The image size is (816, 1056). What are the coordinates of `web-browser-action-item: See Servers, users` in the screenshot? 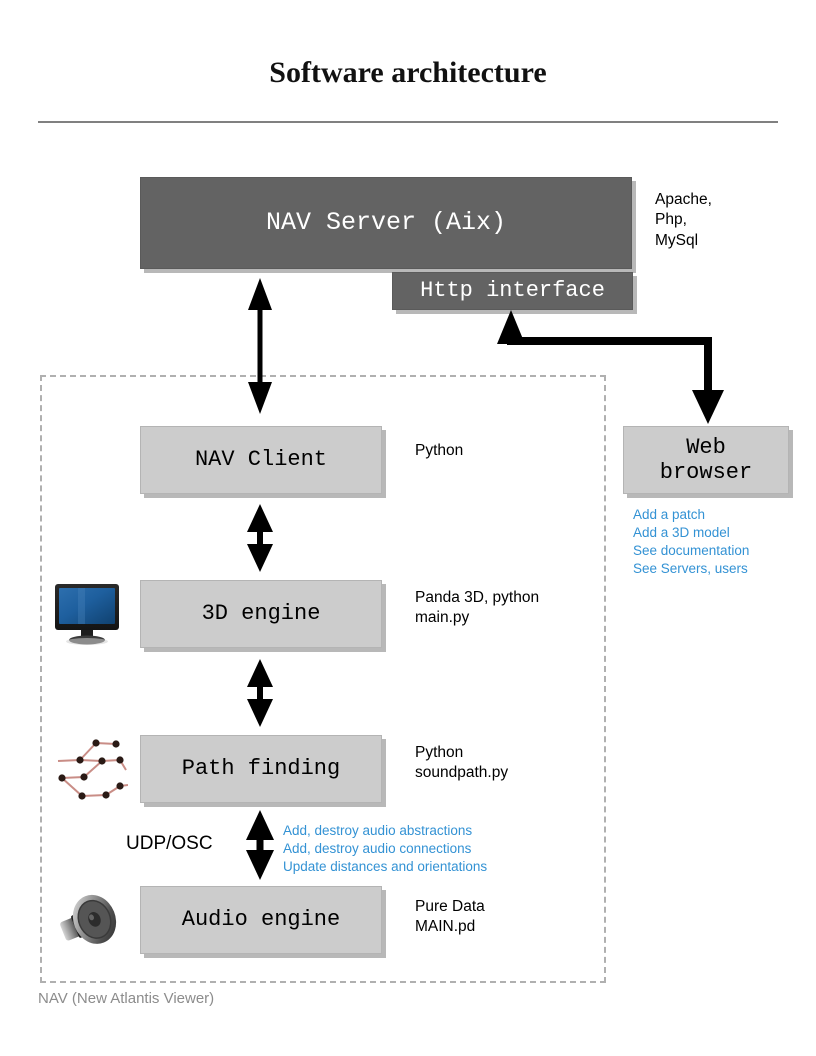 It's located at (691, 569).